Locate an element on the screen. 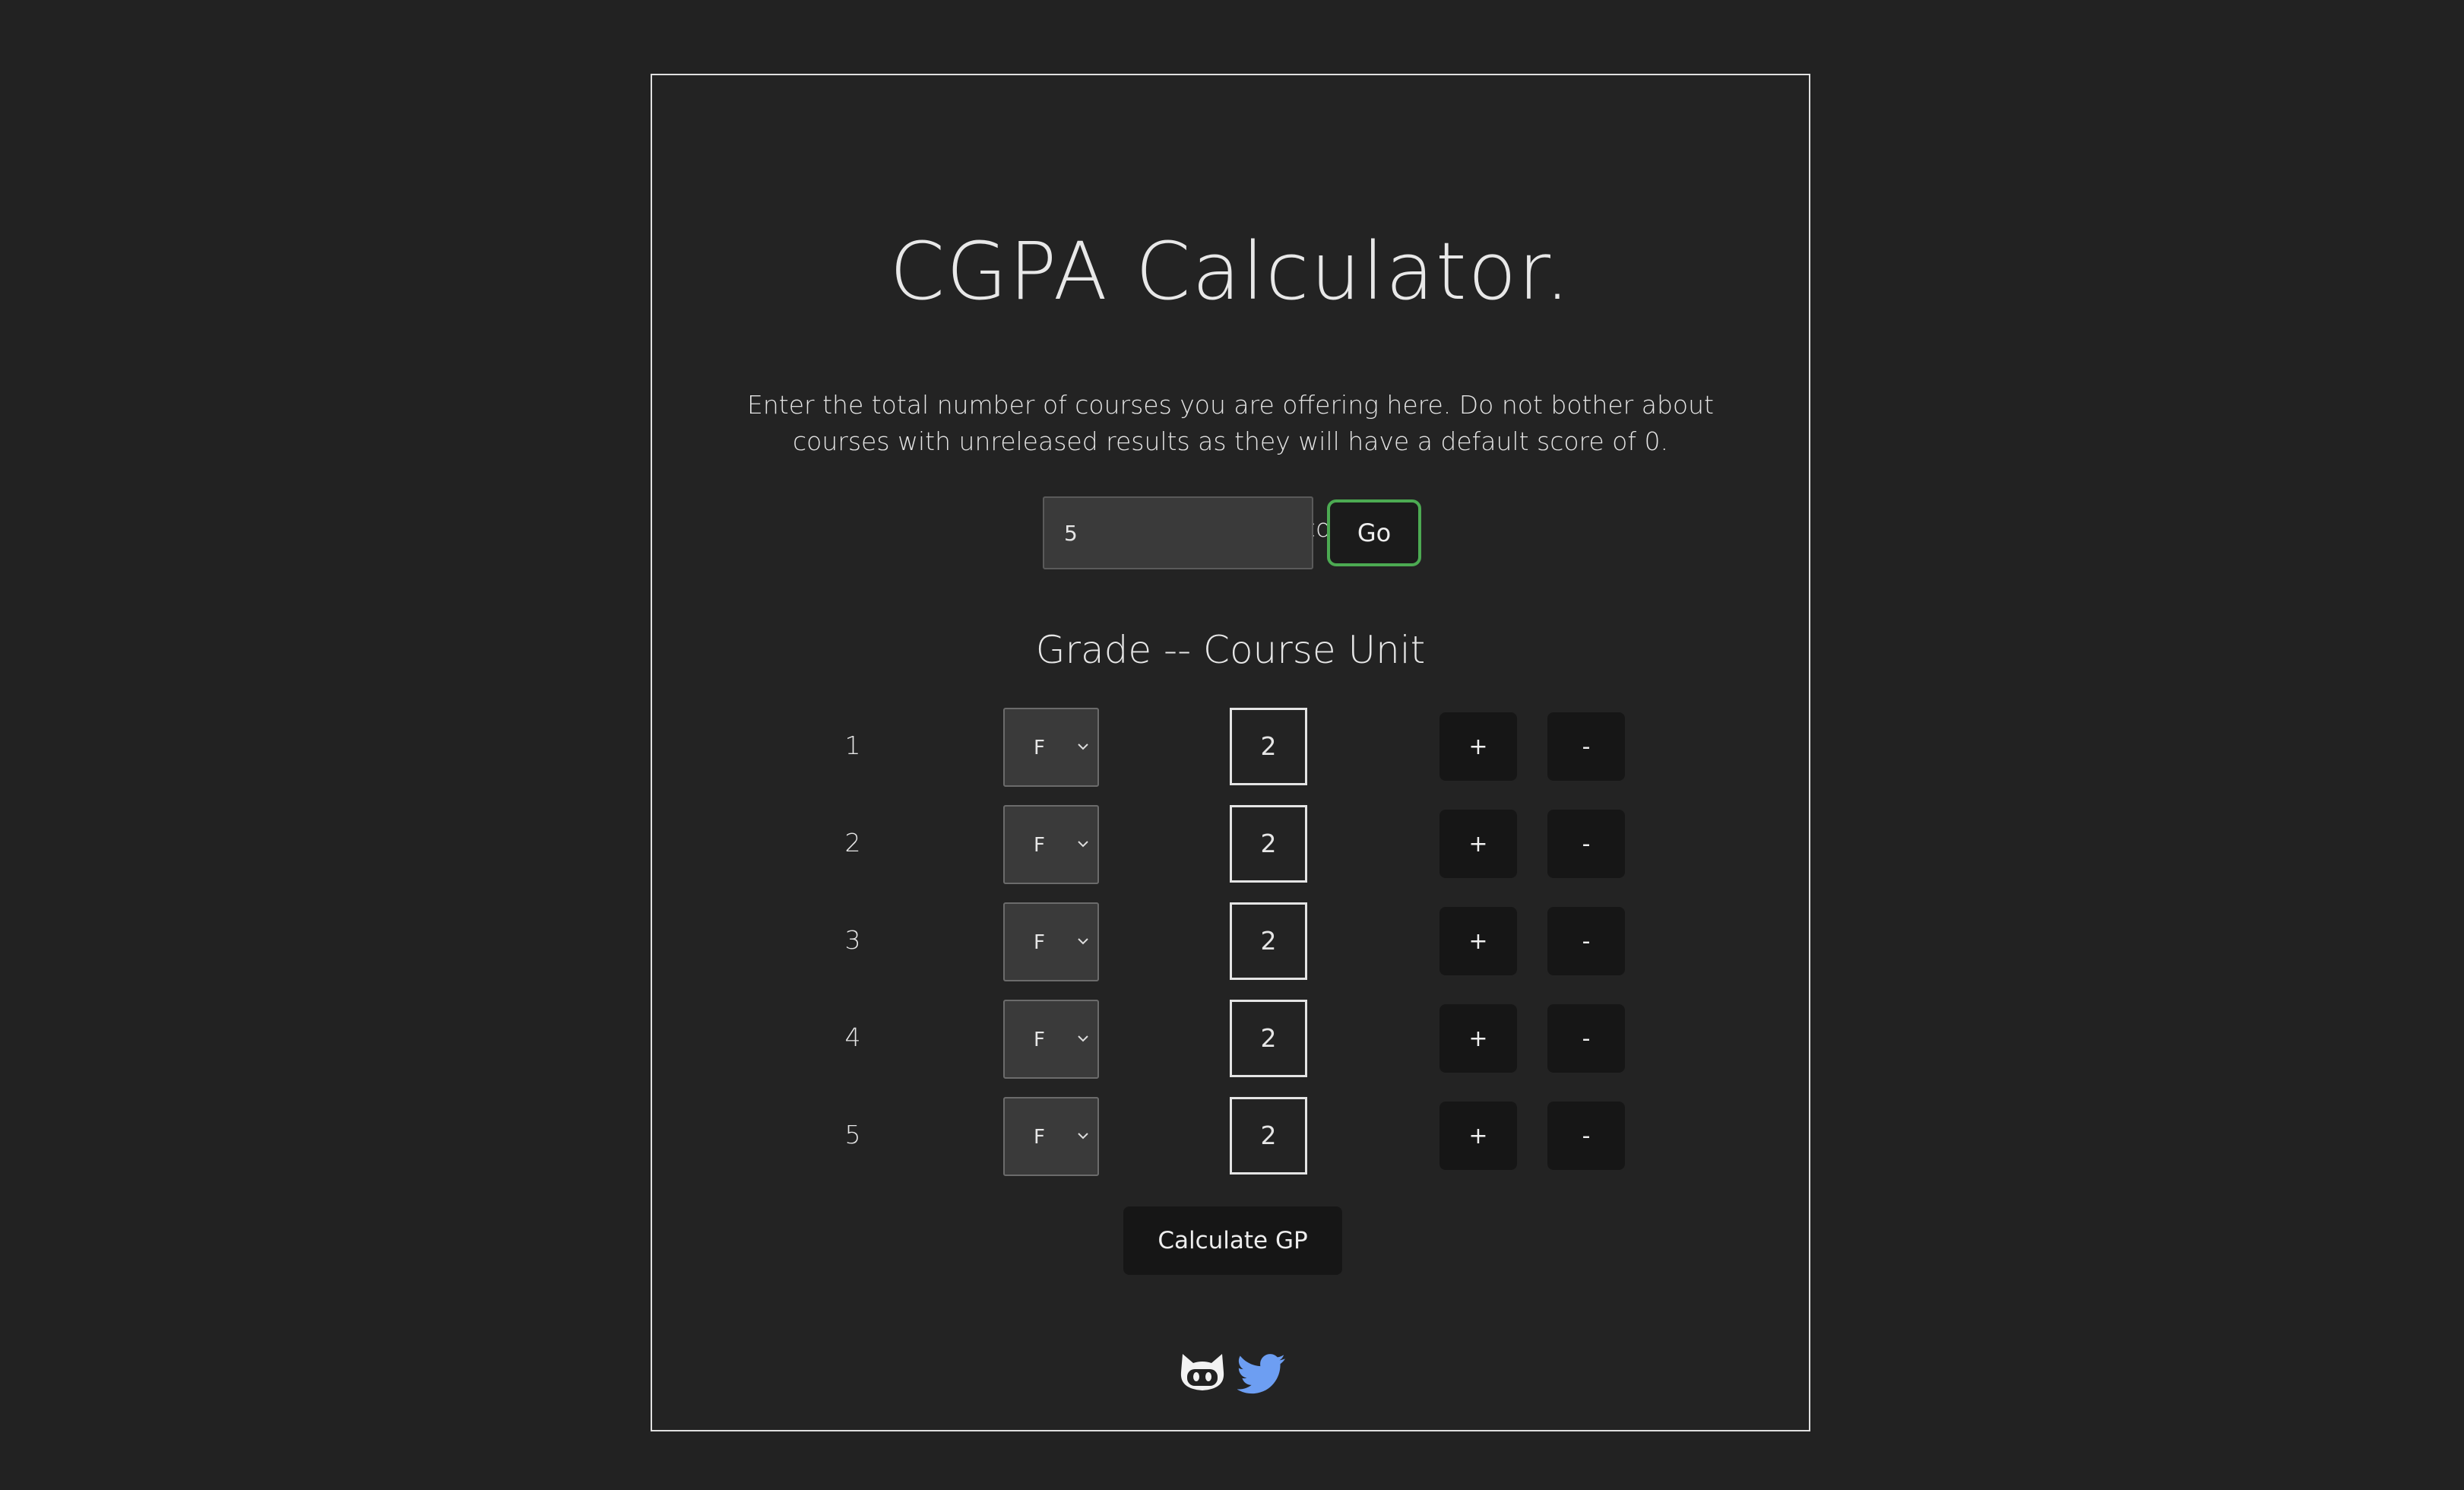  github-icon is located at coordinates (1202, 1372).